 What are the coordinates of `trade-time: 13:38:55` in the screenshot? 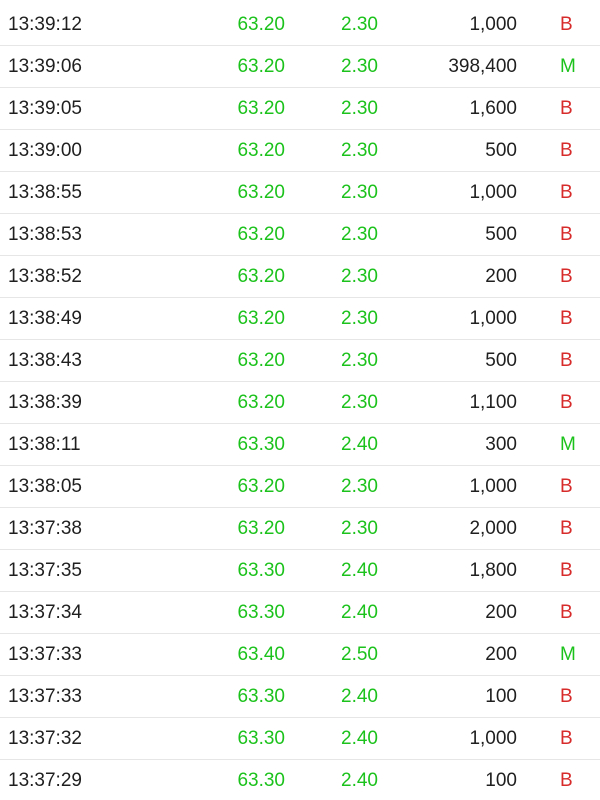 It's located at (45, 192).